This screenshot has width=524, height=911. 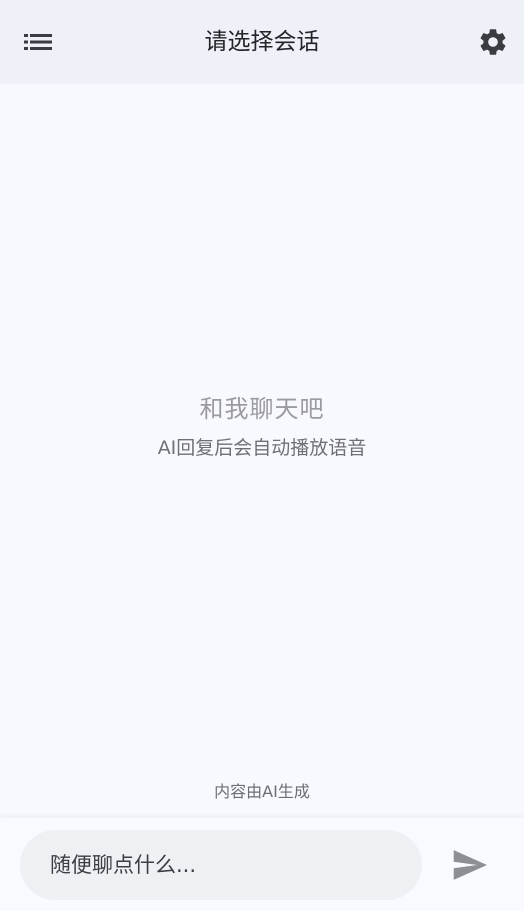 I want to click on top-app-bar: 请选择会话, so click(x=262, y=42).